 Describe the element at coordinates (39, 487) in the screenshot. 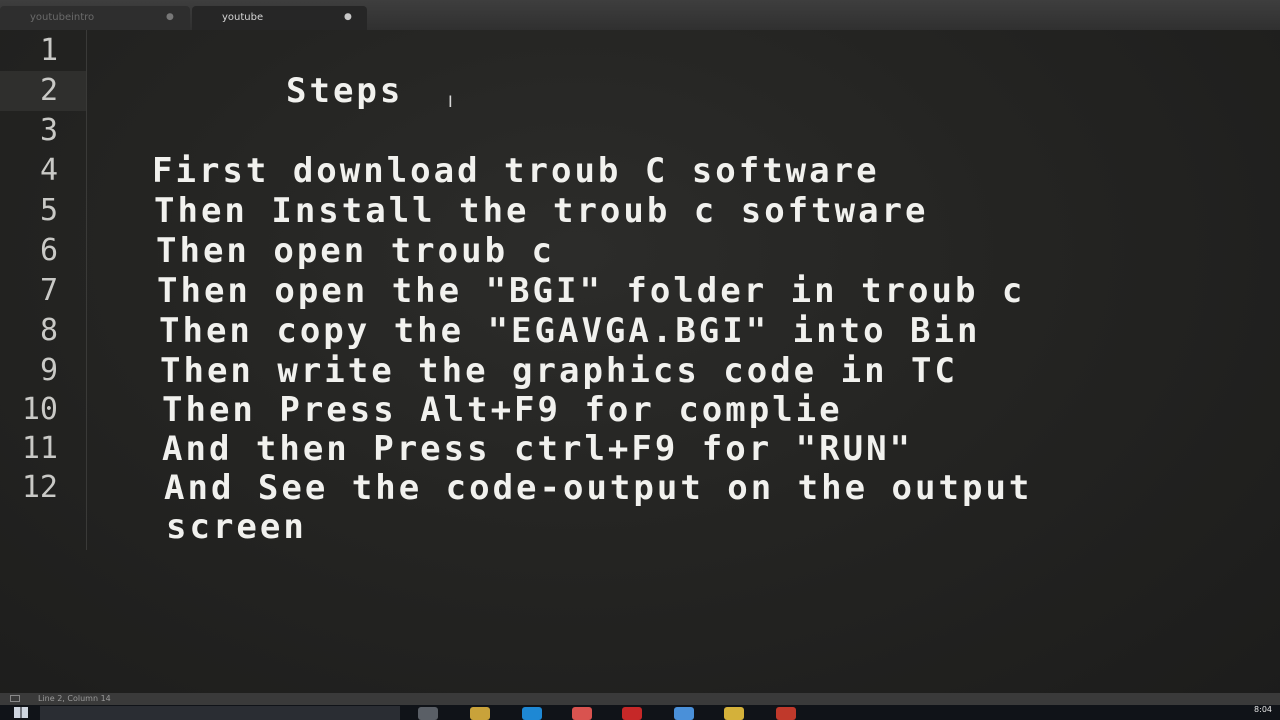

I see `line-number: 12` at that location.